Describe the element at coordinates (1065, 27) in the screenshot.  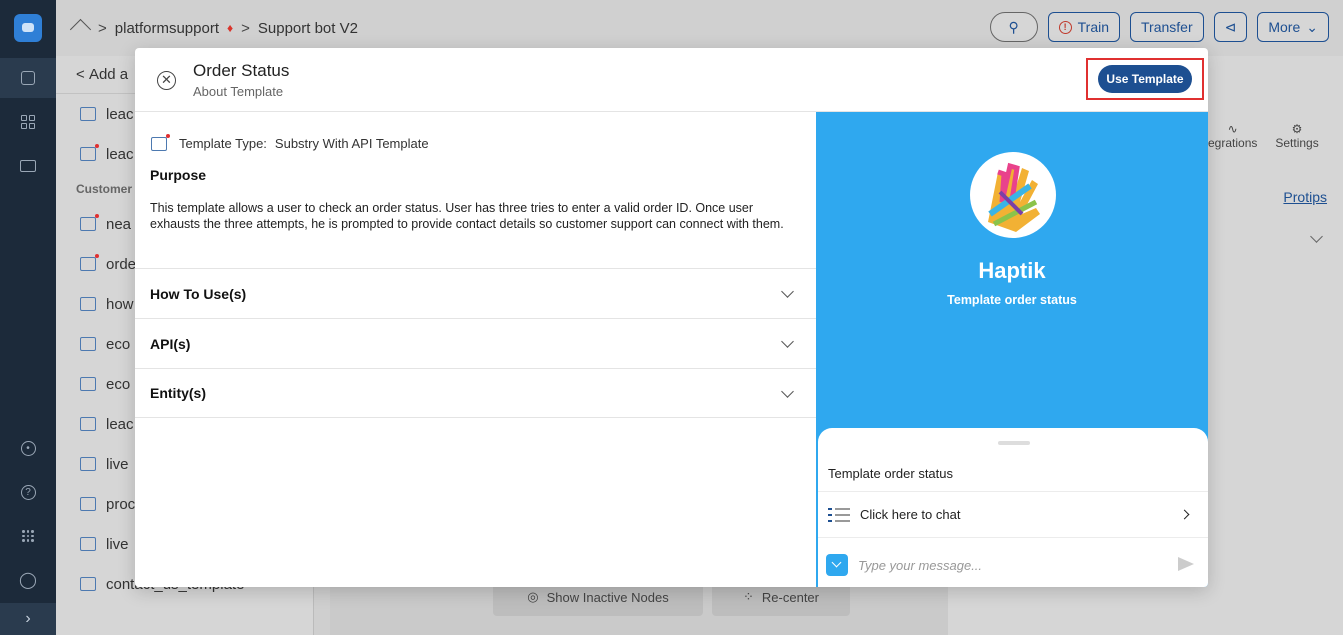
I see `warning-icon: !` at that location.